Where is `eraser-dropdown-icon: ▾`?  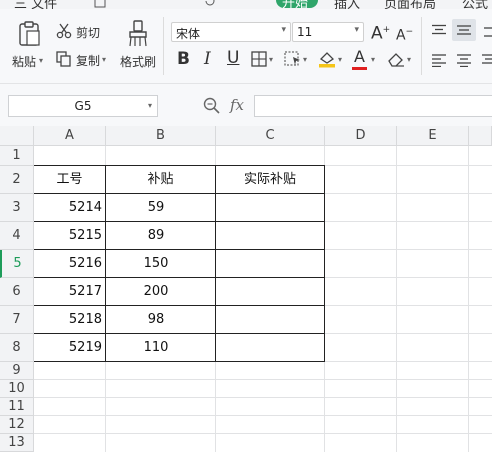 eraser-dropdown-icon: ▾ is located at coordinates (409, 59).